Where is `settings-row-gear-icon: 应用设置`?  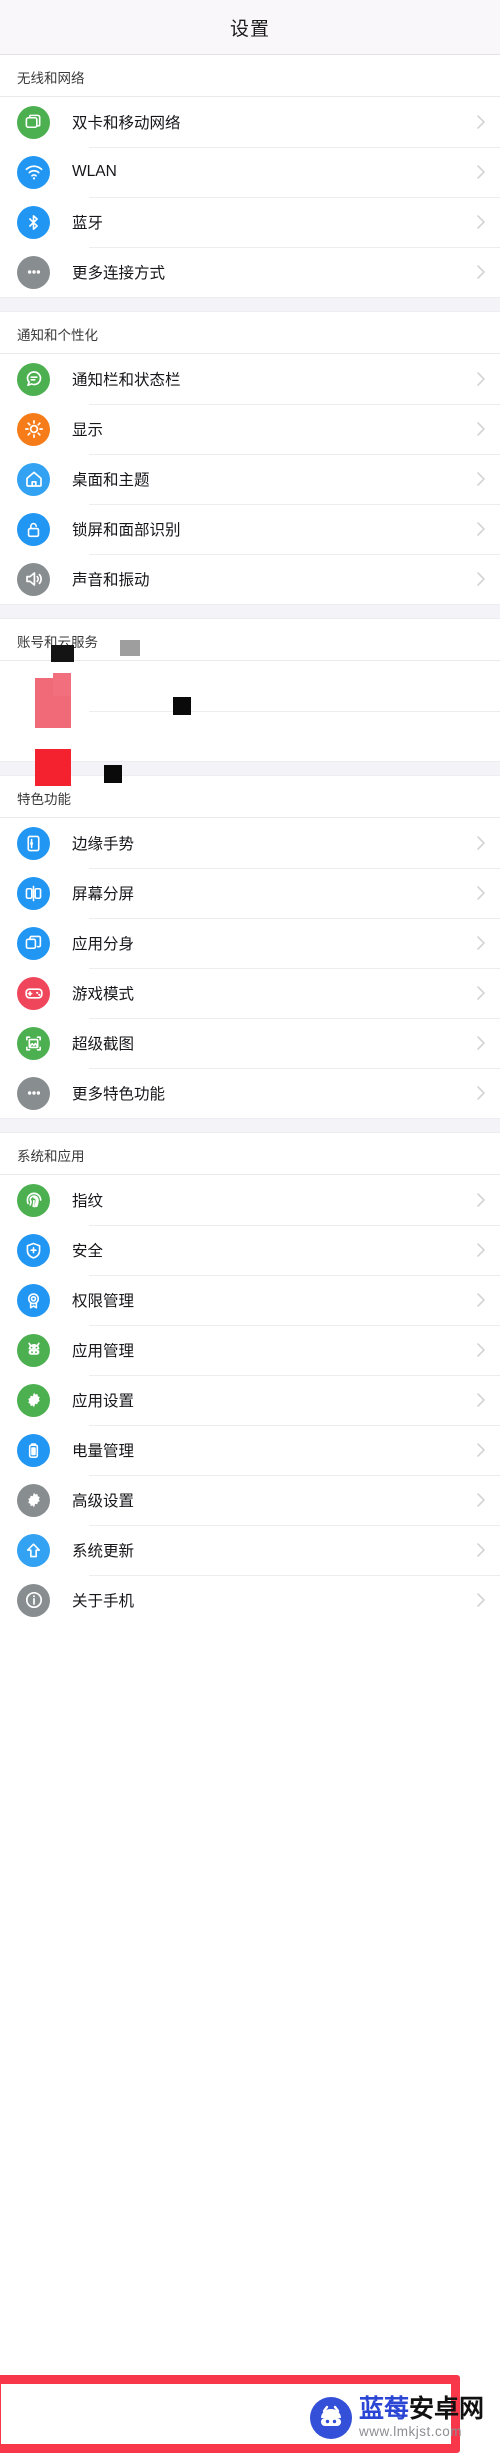
settings-row-gear-icon: 应用设置 is located at coordinates (250, 1400).